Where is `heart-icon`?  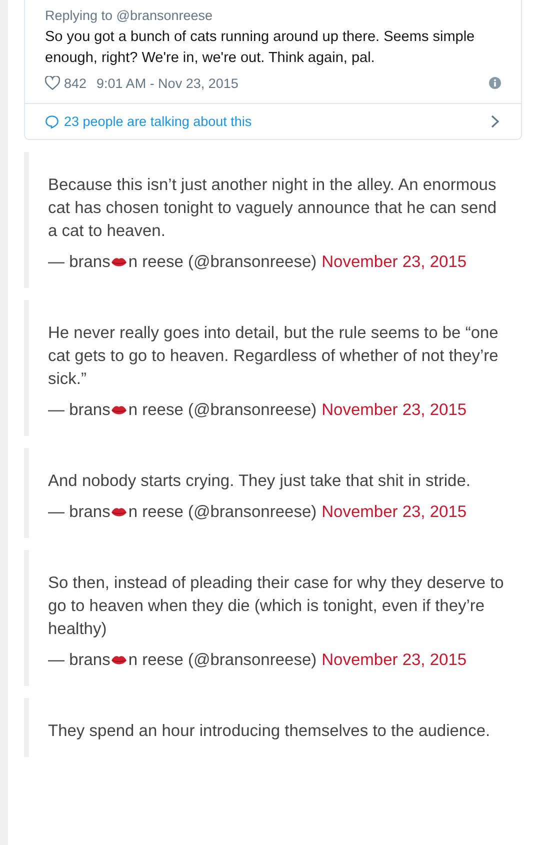 heart-icon is located at coordinates (52, 83).